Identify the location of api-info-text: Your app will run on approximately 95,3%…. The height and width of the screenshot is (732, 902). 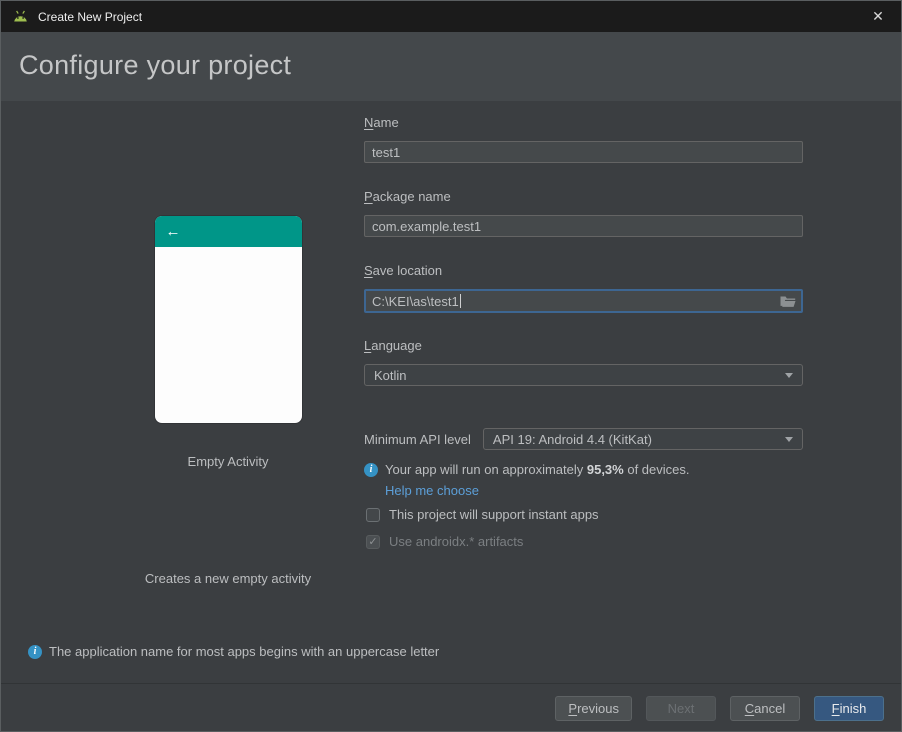
(537, 469).